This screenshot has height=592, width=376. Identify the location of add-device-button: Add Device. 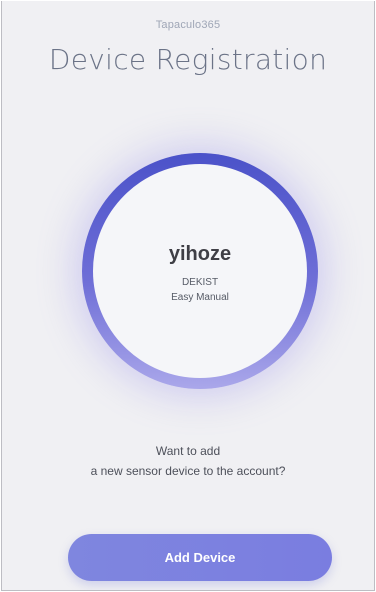
(200, 557).